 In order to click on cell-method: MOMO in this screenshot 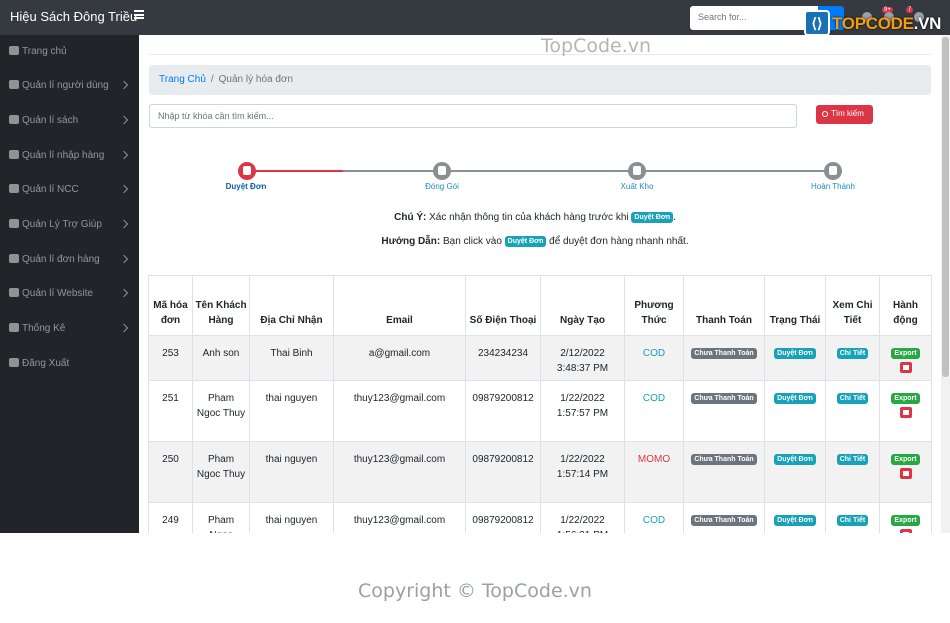, I will do `click(654, 472)`.